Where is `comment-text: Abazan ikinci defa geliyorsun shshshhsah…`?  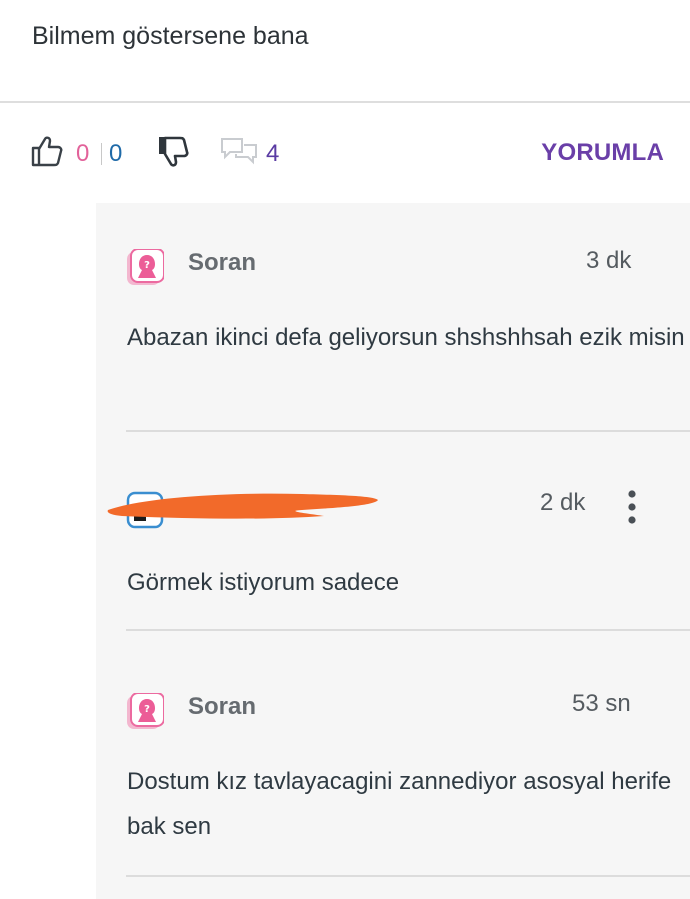 comment-text: Abazan ikinci defa geliyorsun shshshhsah… is located at coordinates (406, 337).